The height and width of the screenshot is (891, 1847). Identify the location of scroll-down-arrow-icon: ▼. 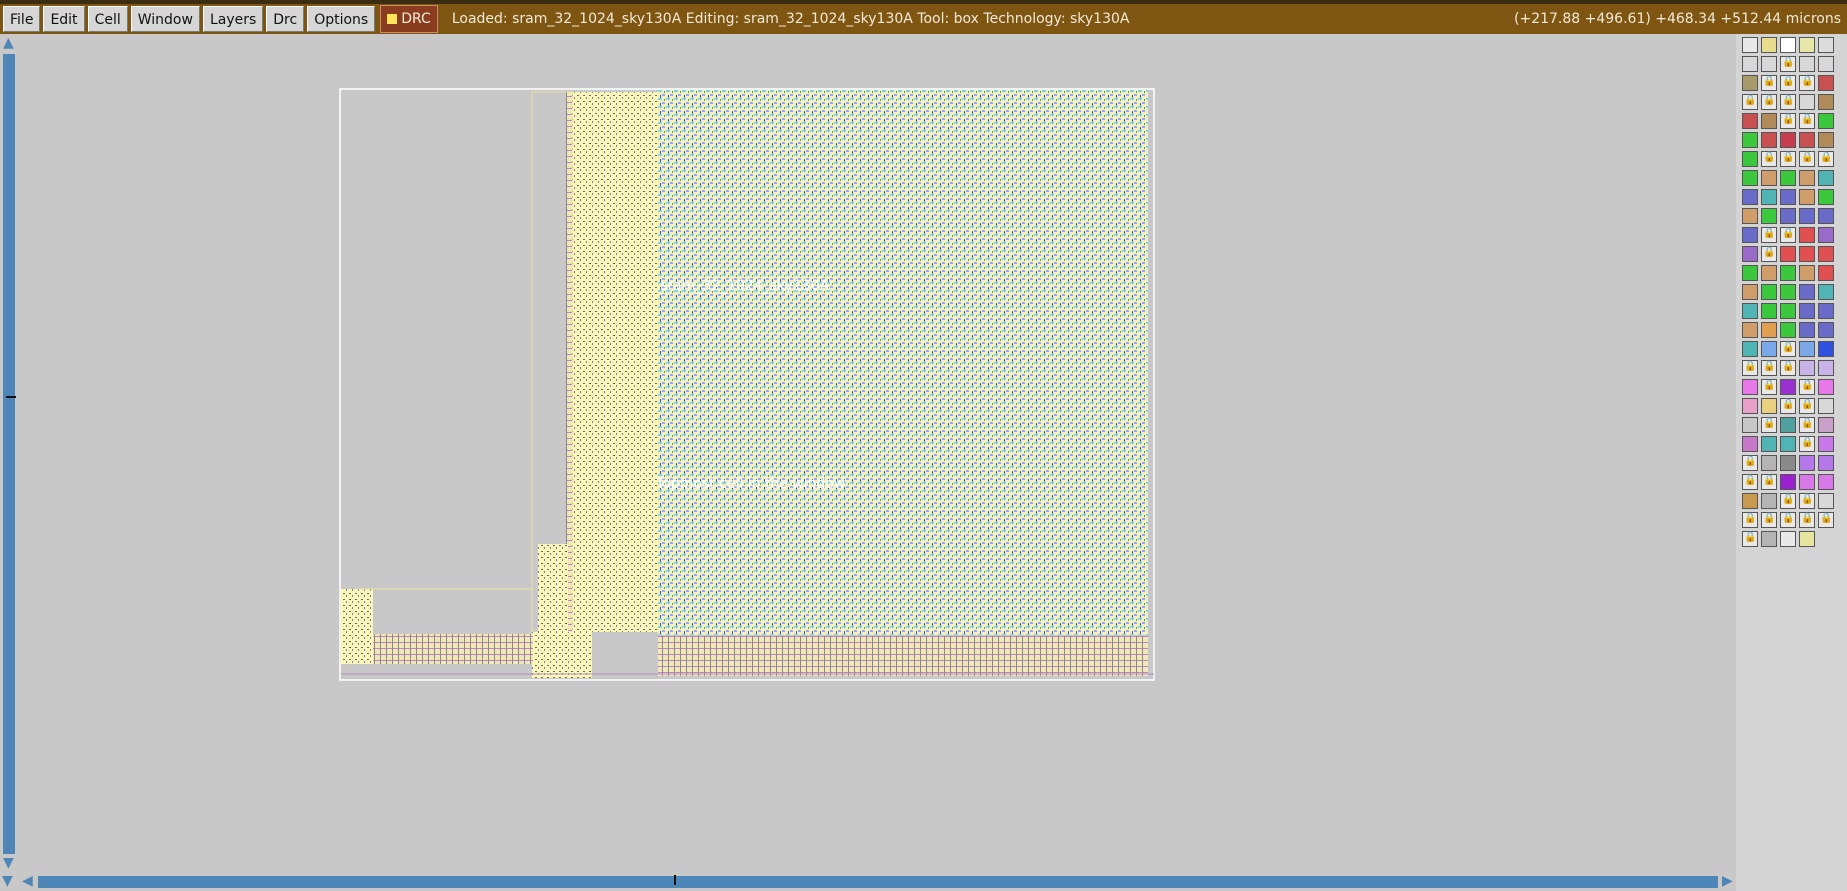
(8, 863).